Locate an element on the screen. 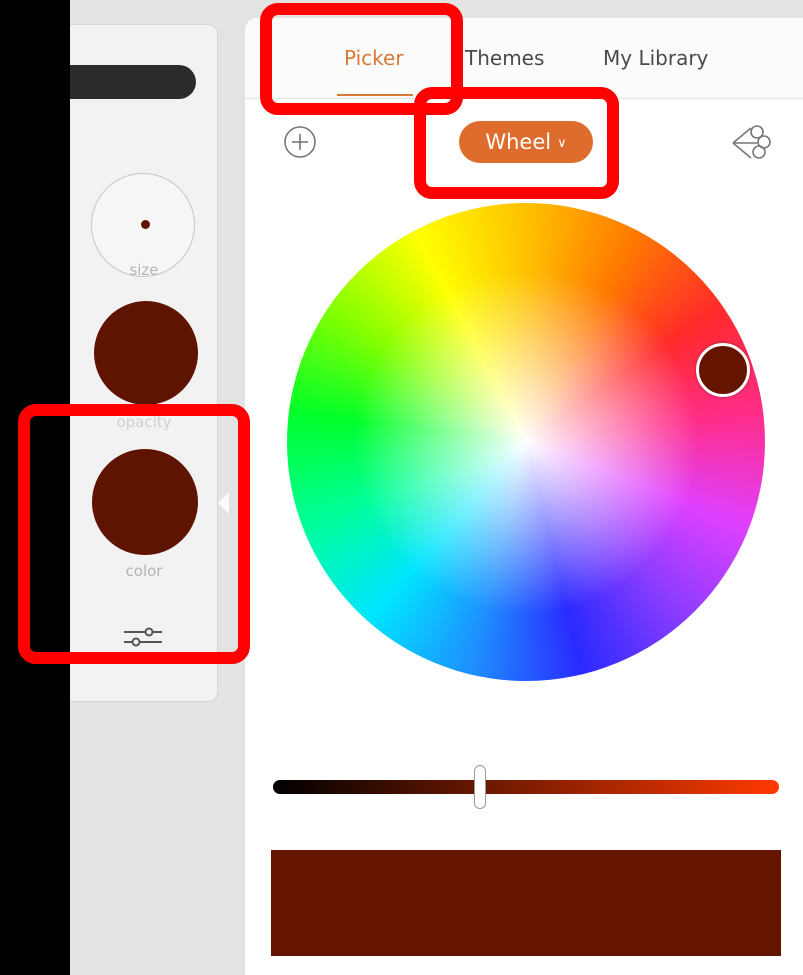  color-wheel-handle is located at coordinates (723, 370).